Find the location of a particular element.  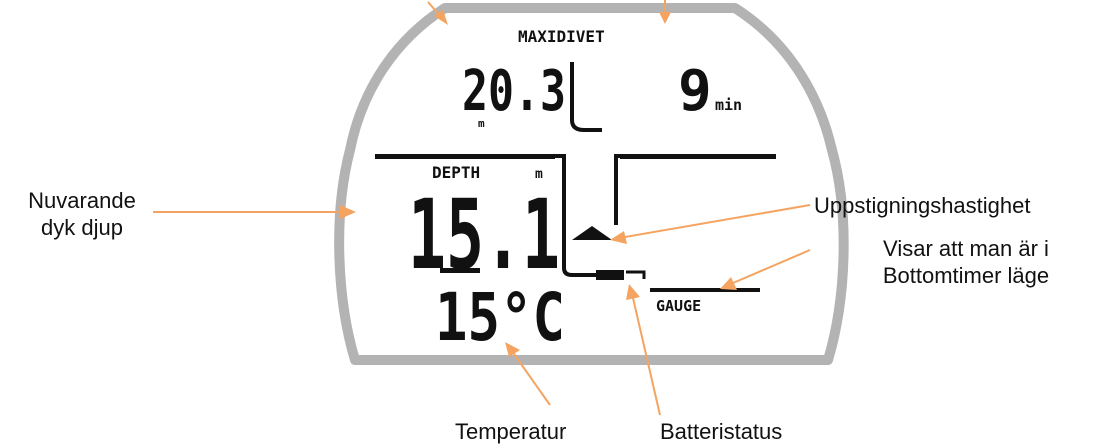

mode-bar is located at coordinates (705, 290).